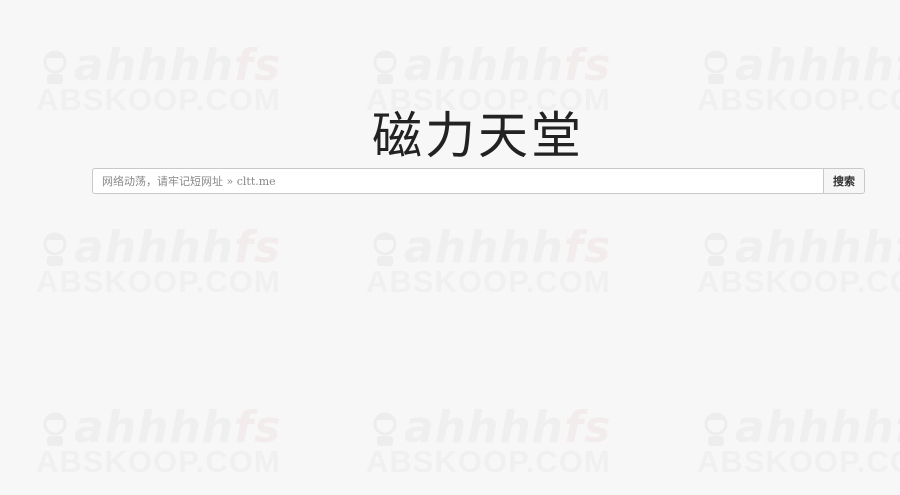  I want to click on search-button: 搜索, so click(843, 181).